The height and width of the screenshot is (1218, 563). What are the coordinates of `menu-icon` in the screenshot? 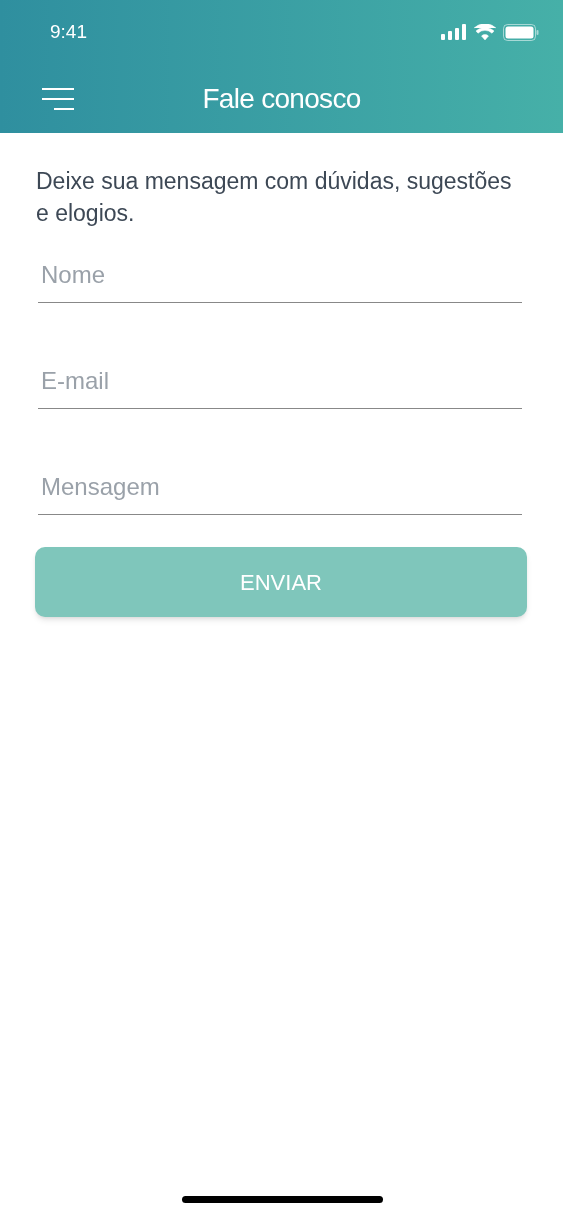 It's located at (58, 99).